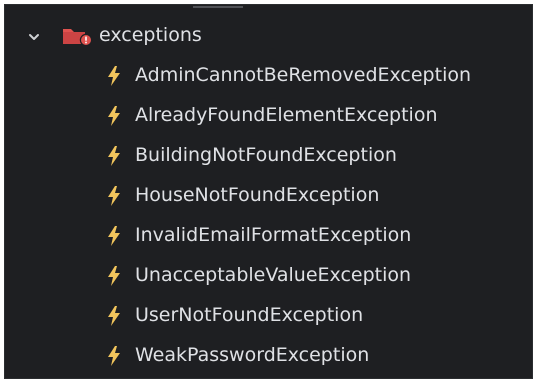 The image size is (537, 383). I want to click on tree-folder-exceptions: exceptions, so click(268, 36).